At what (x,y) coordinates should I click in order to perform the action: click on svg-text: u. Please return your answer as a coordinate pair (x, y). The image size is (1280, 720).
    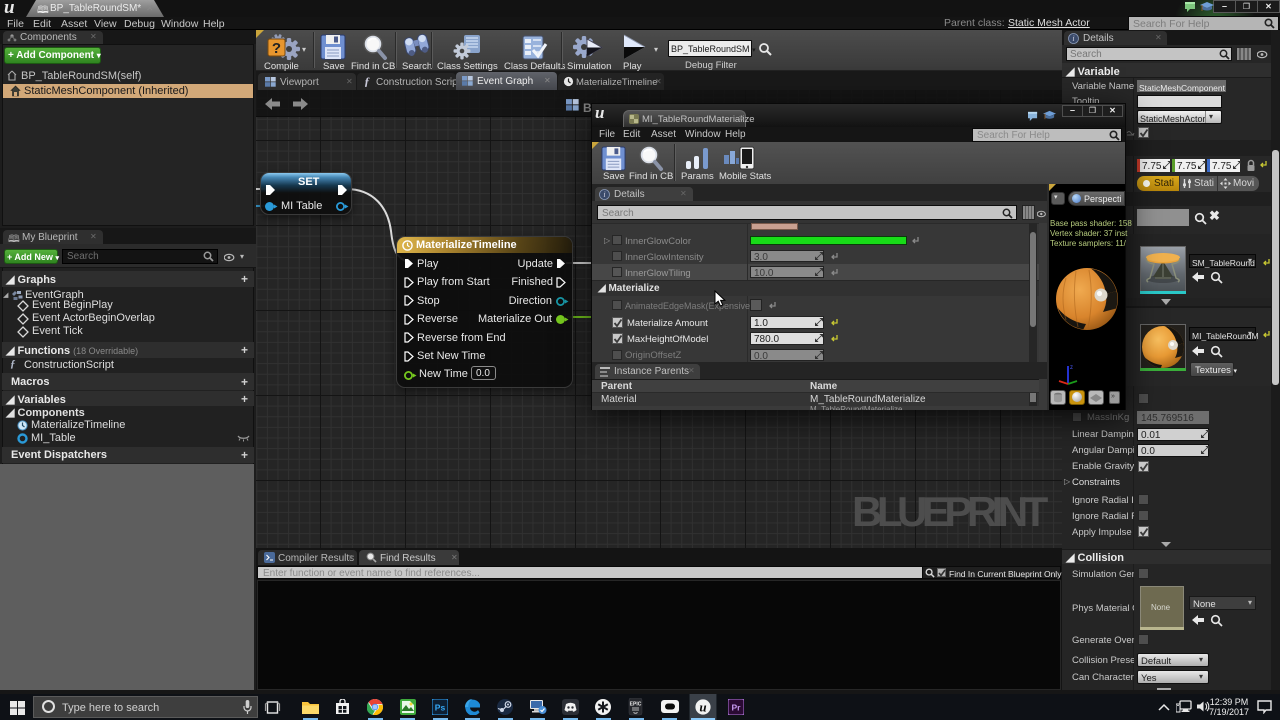
    Looking at the image, I should click on (702, 707).